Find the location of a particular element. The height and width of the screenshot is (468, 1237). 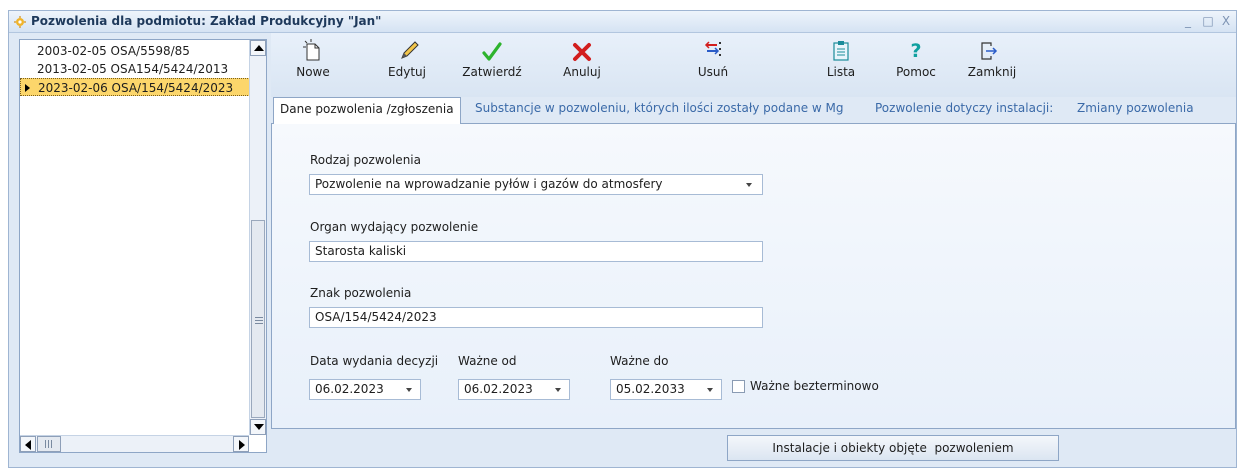

delete-button: Usuń is located at coordinates (713, 62).